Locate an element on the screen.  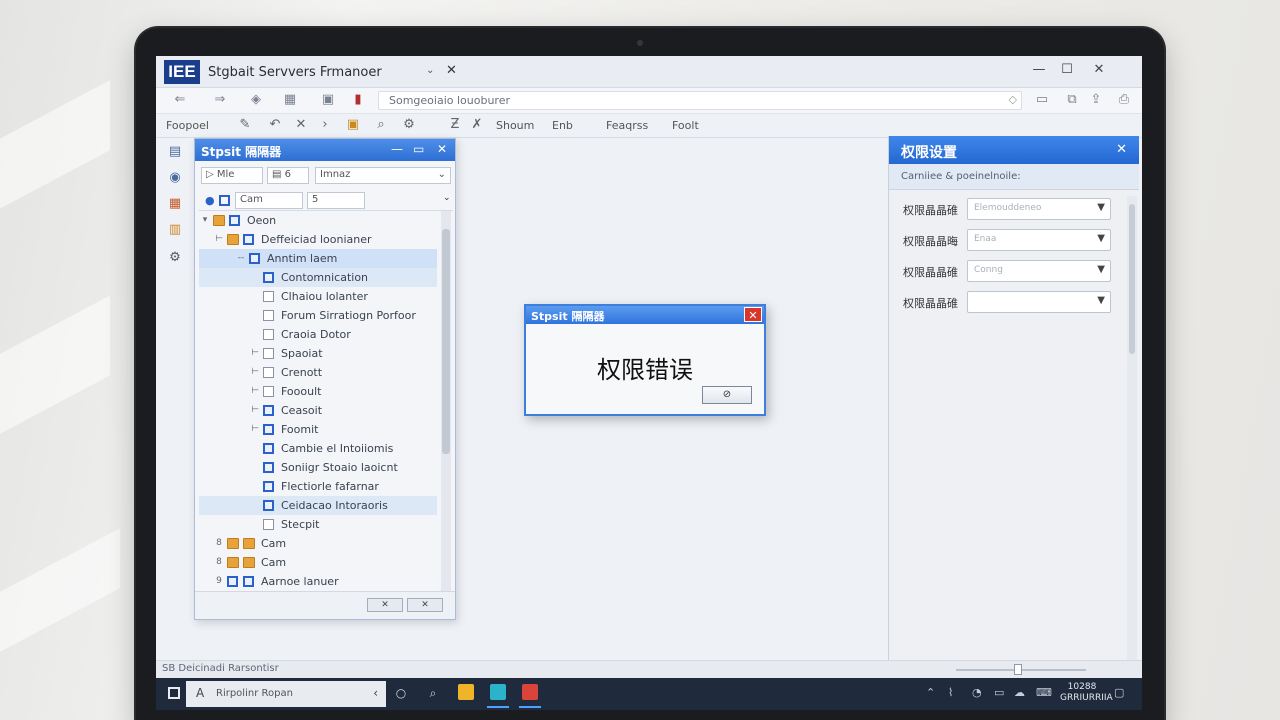
file-explorer-icon is located at coordinates (466, 692).